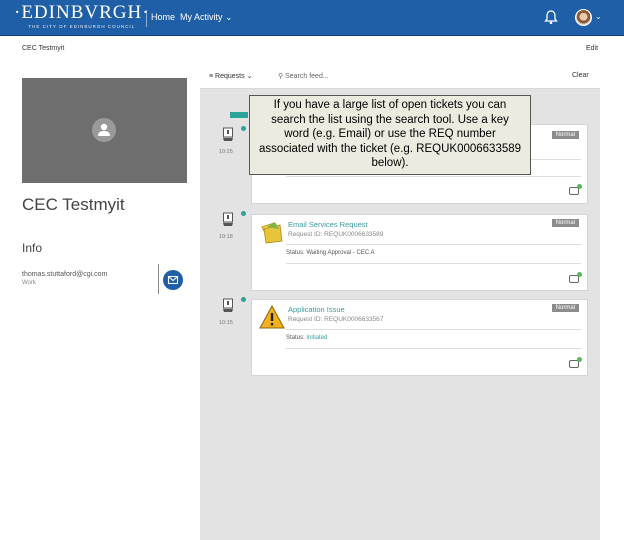  What do you see at coordinates (295, 338) in the screenshot?
I see `status-label: Status:` at bounding box center [295, 338].